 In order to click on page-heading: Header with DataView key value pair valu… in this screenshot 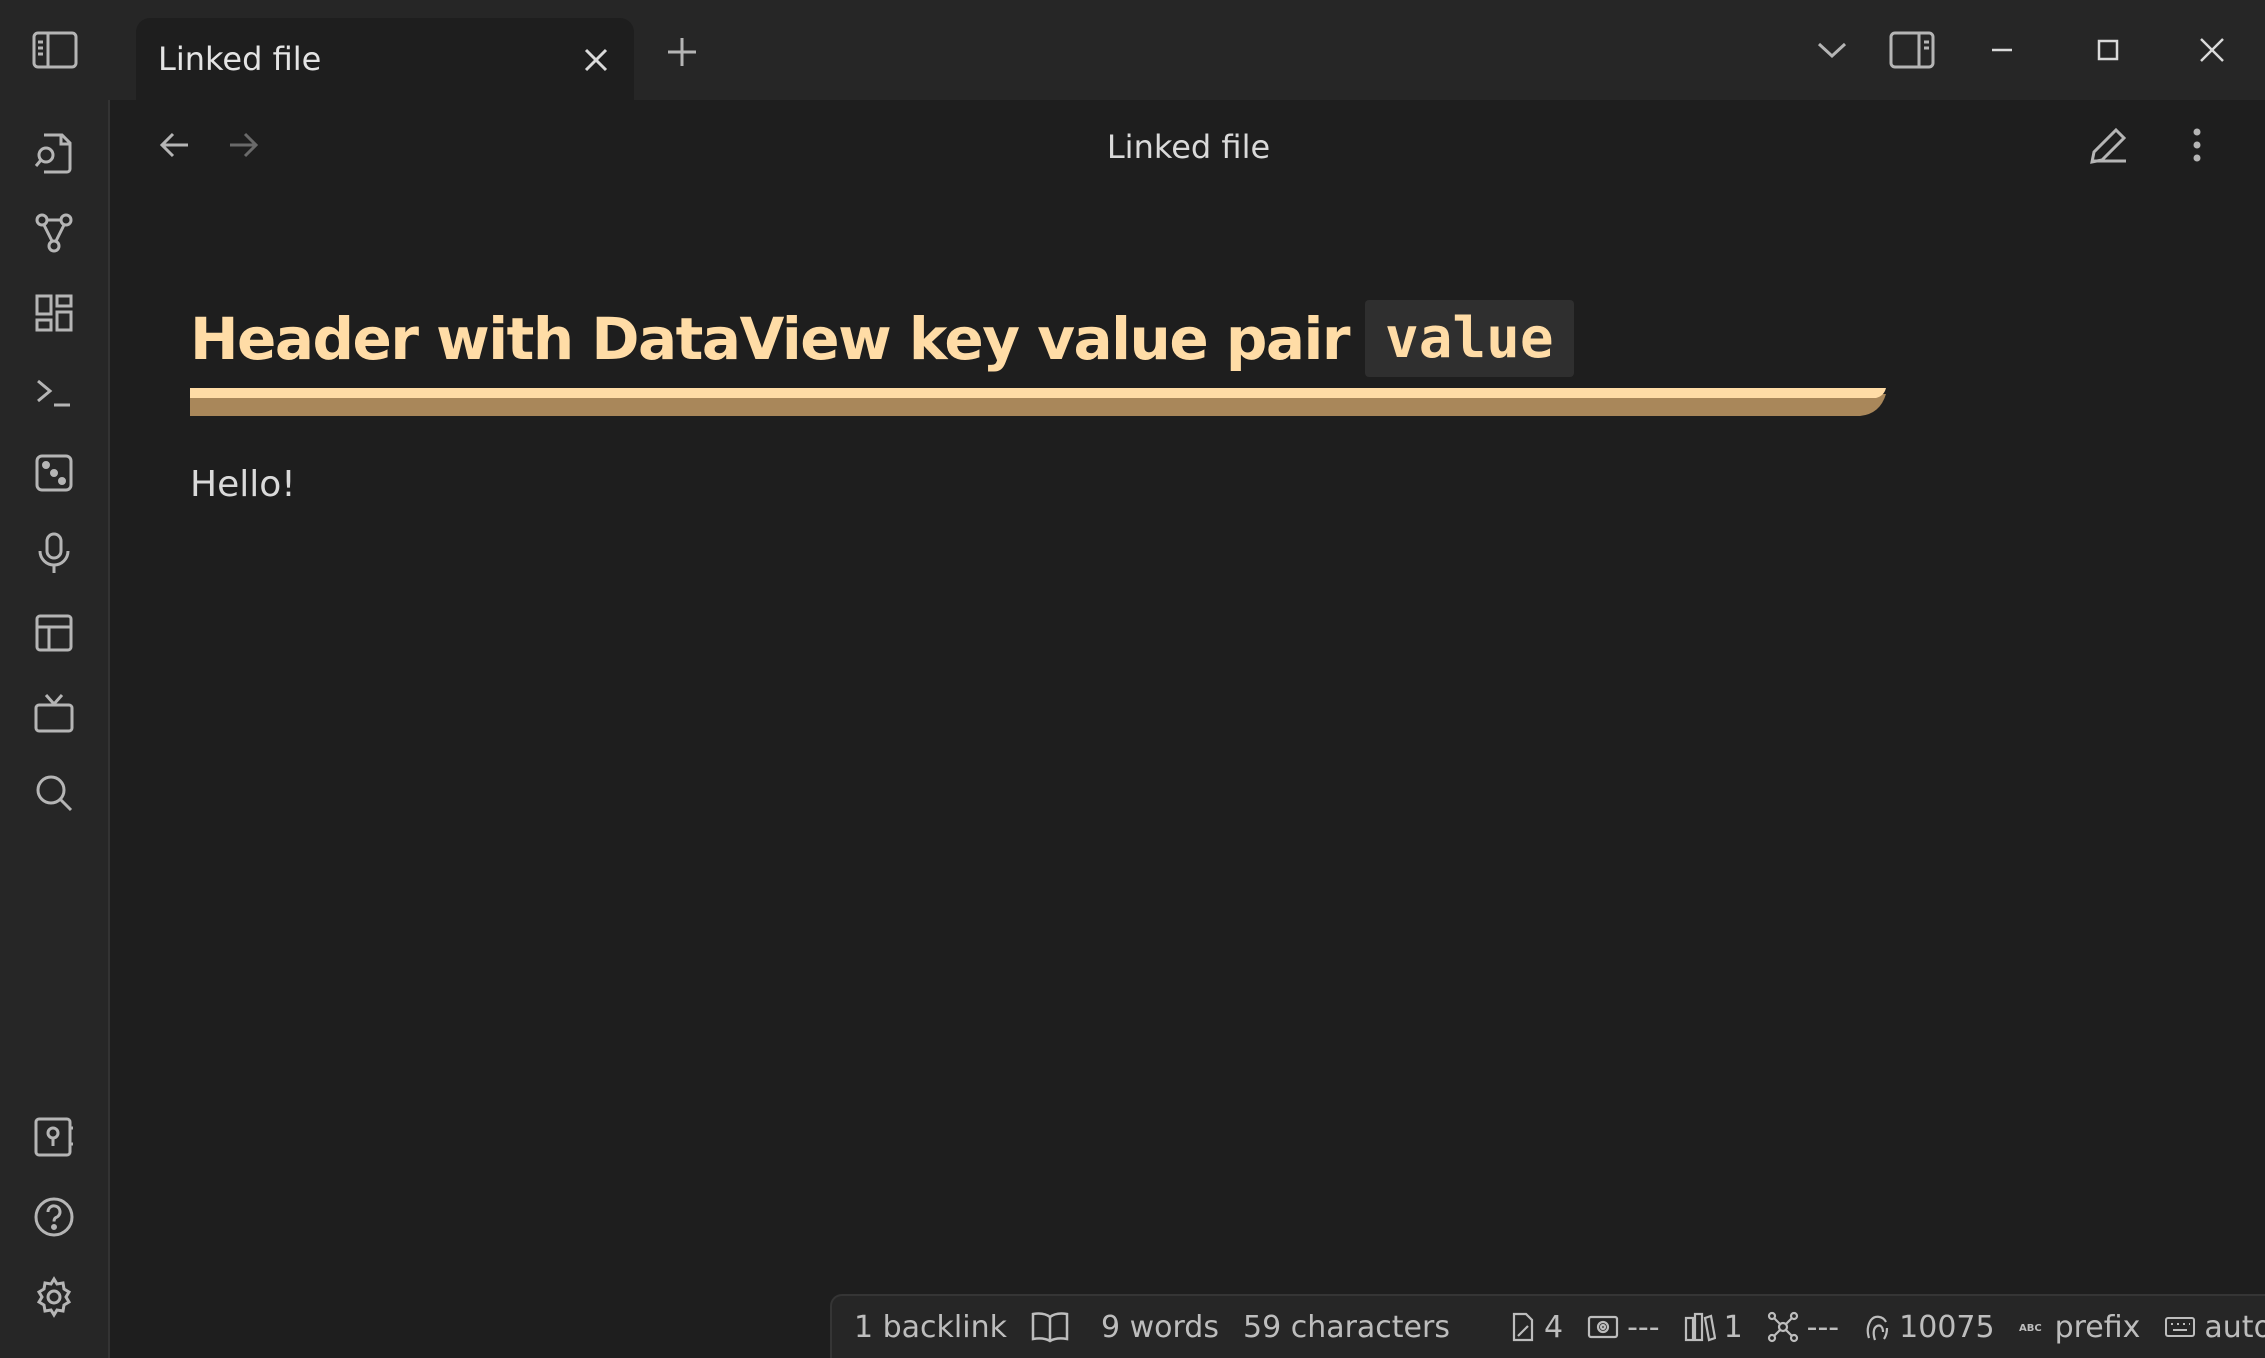, I will do `click(882, 338)`.